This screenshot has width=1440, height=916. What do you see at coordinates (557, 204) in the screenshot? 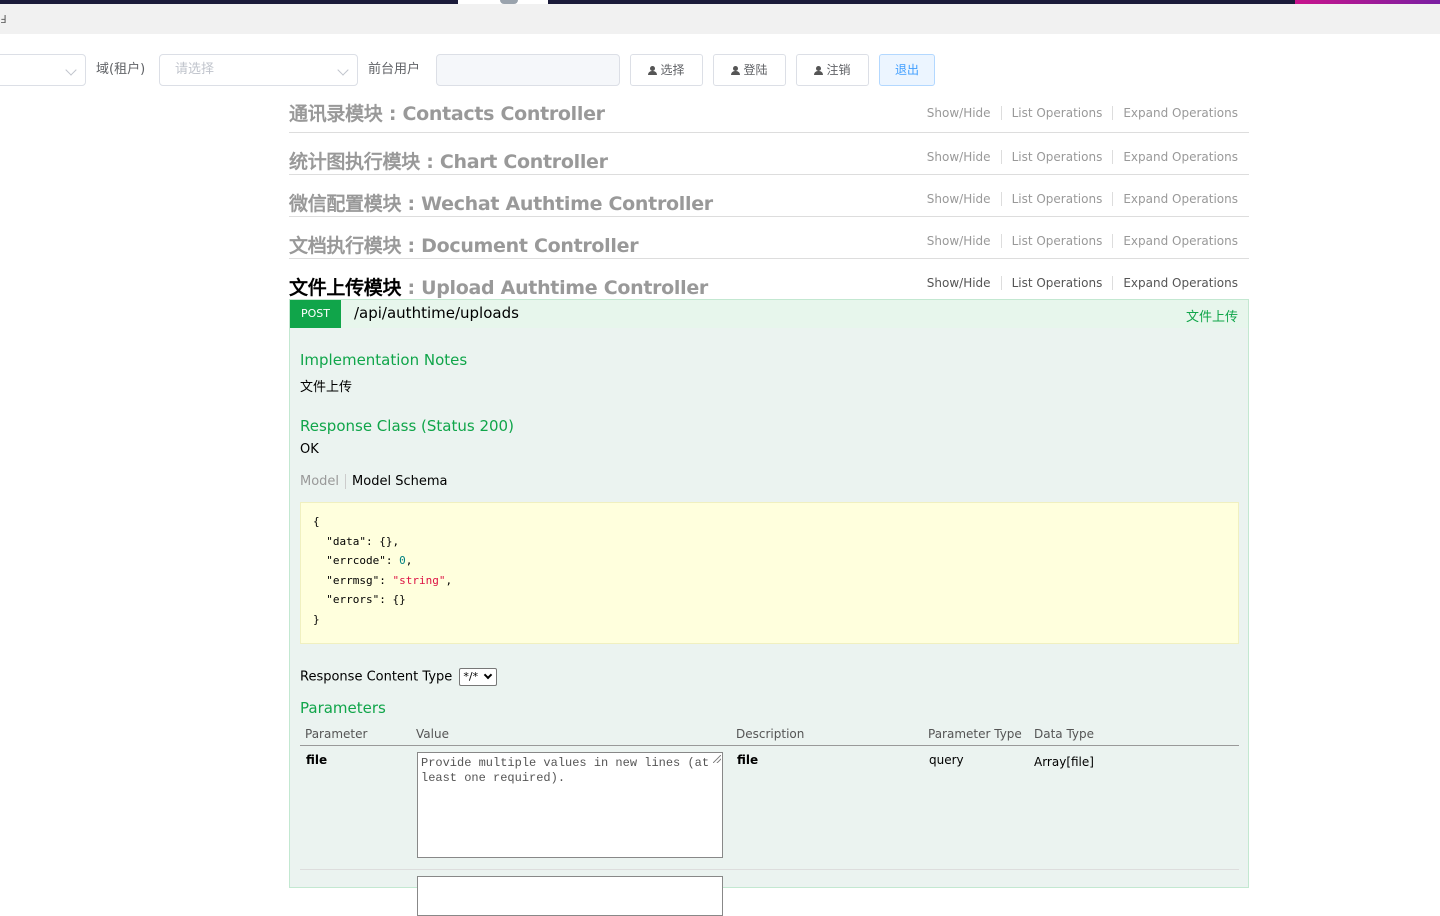
I see `resource-title-en: : Wechat Authtime Controller` at bounding box center [557, 204].